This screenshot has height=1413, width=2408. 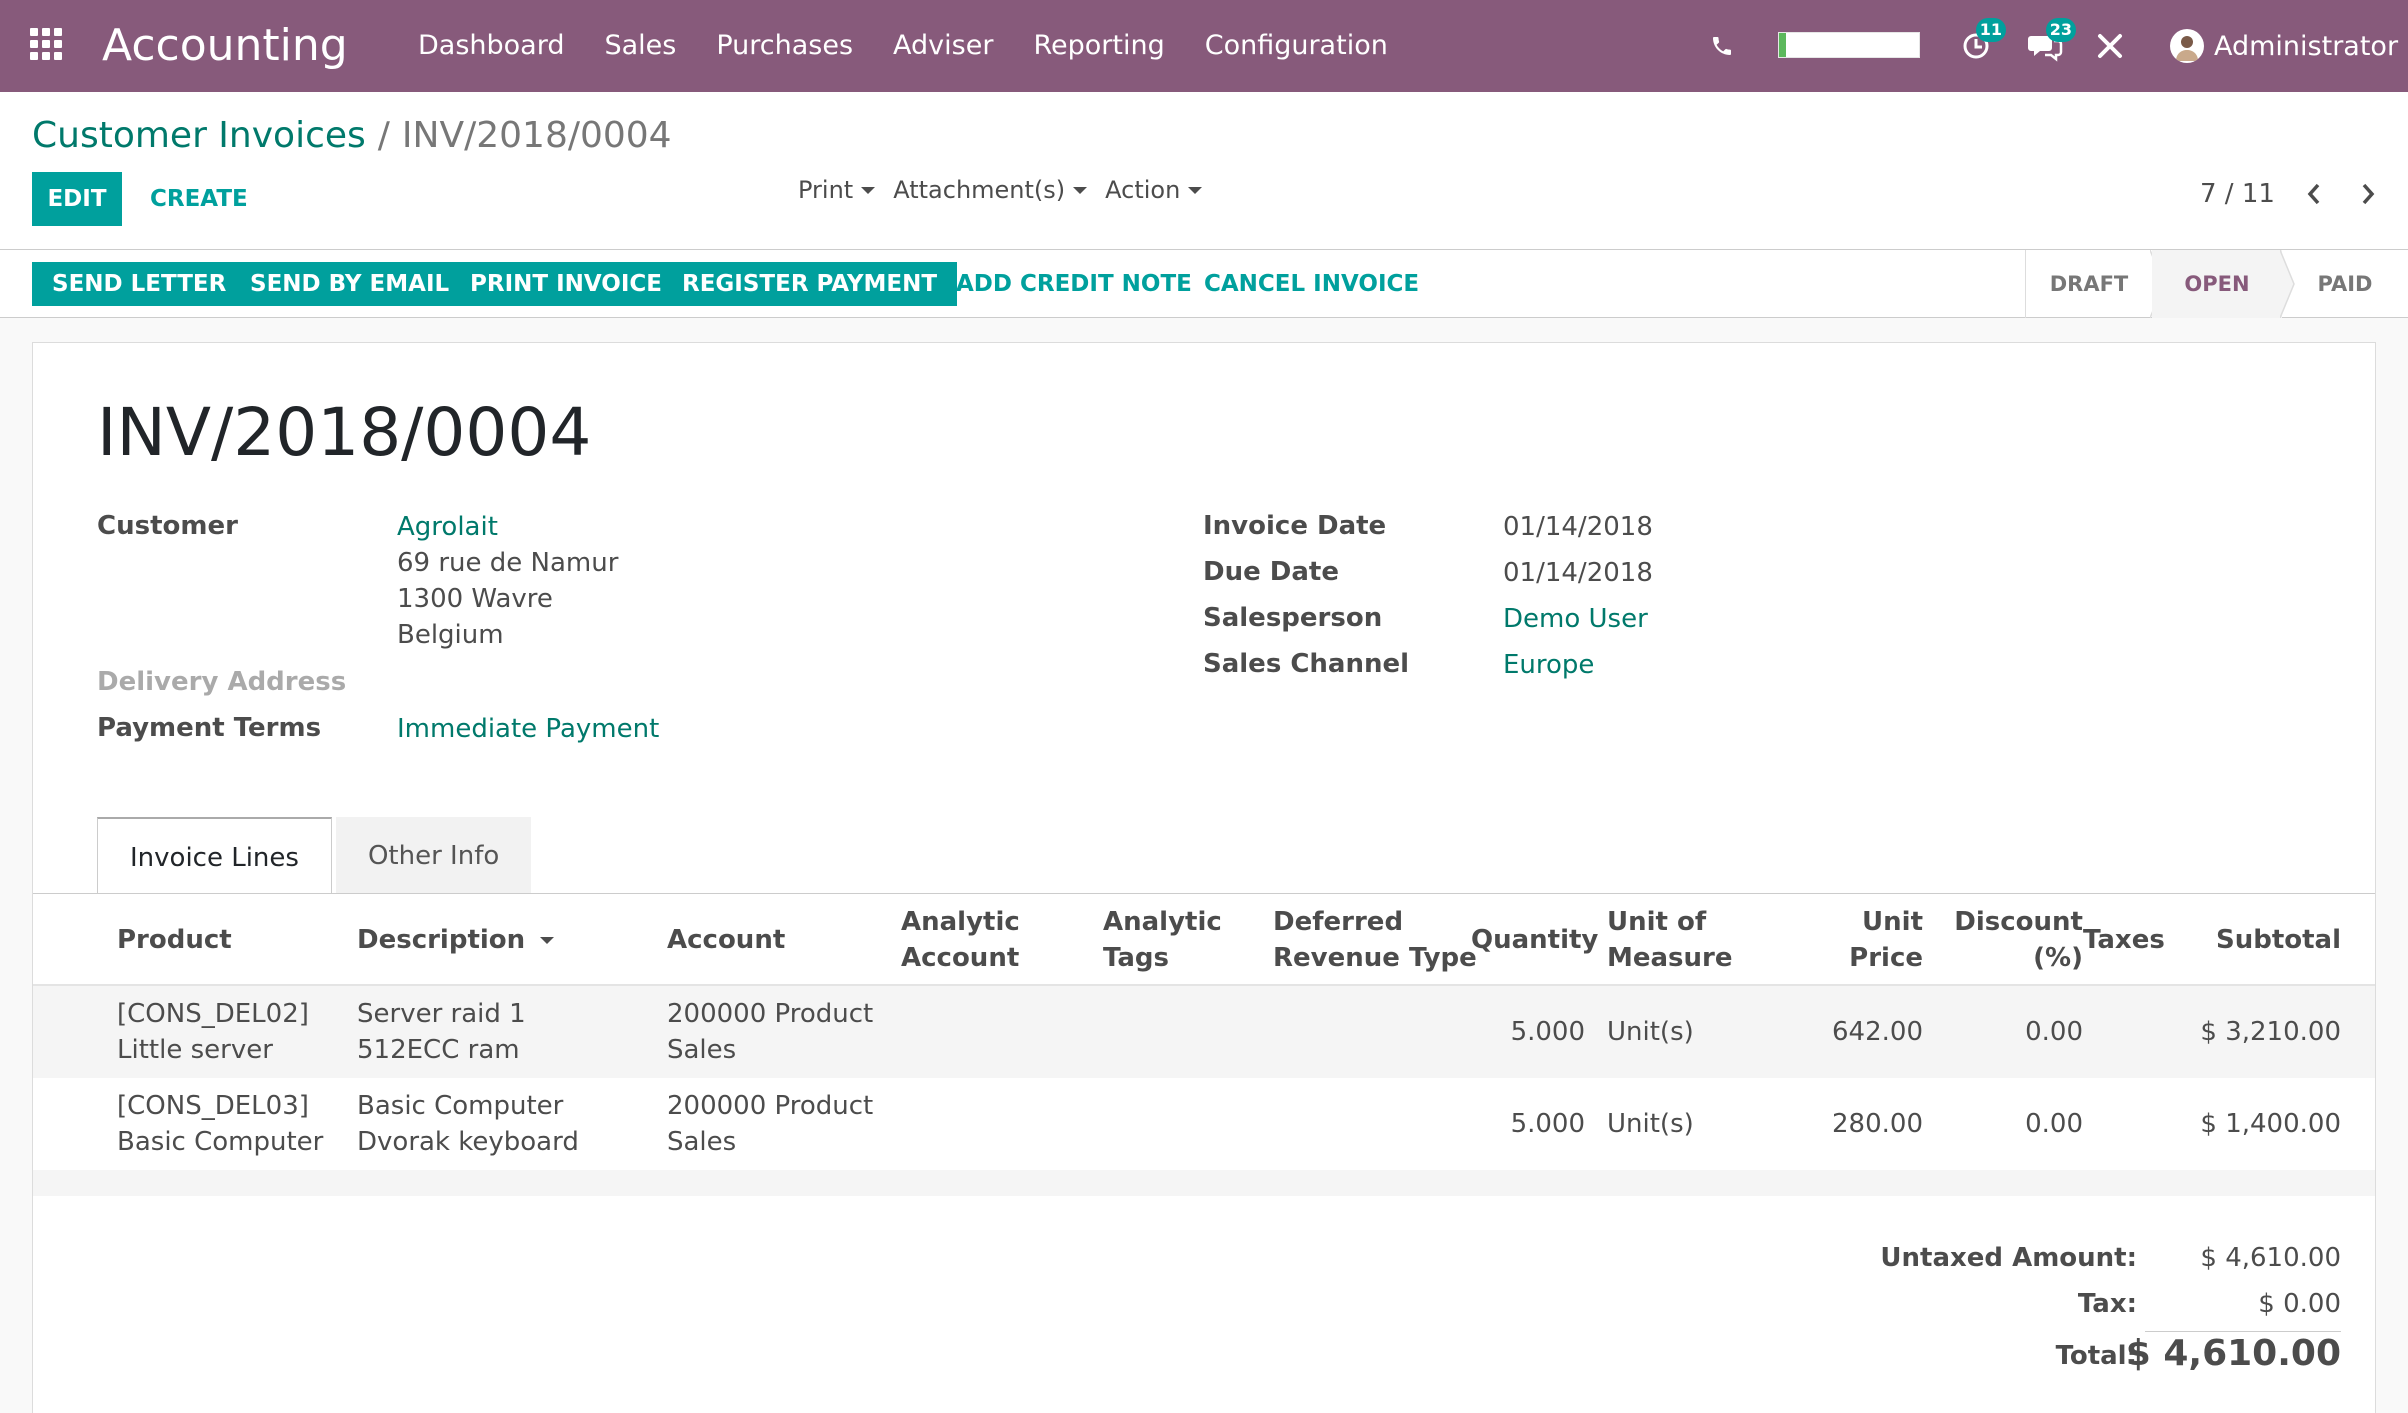 I want to click on menu-dashboard: Dashboard, so click(x=491, y=46).